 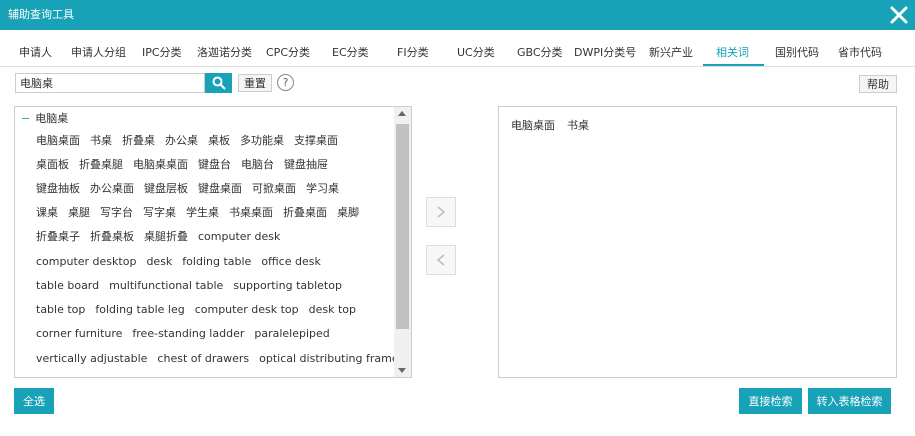 I want to click on search-button, so click(x=218, y=83).